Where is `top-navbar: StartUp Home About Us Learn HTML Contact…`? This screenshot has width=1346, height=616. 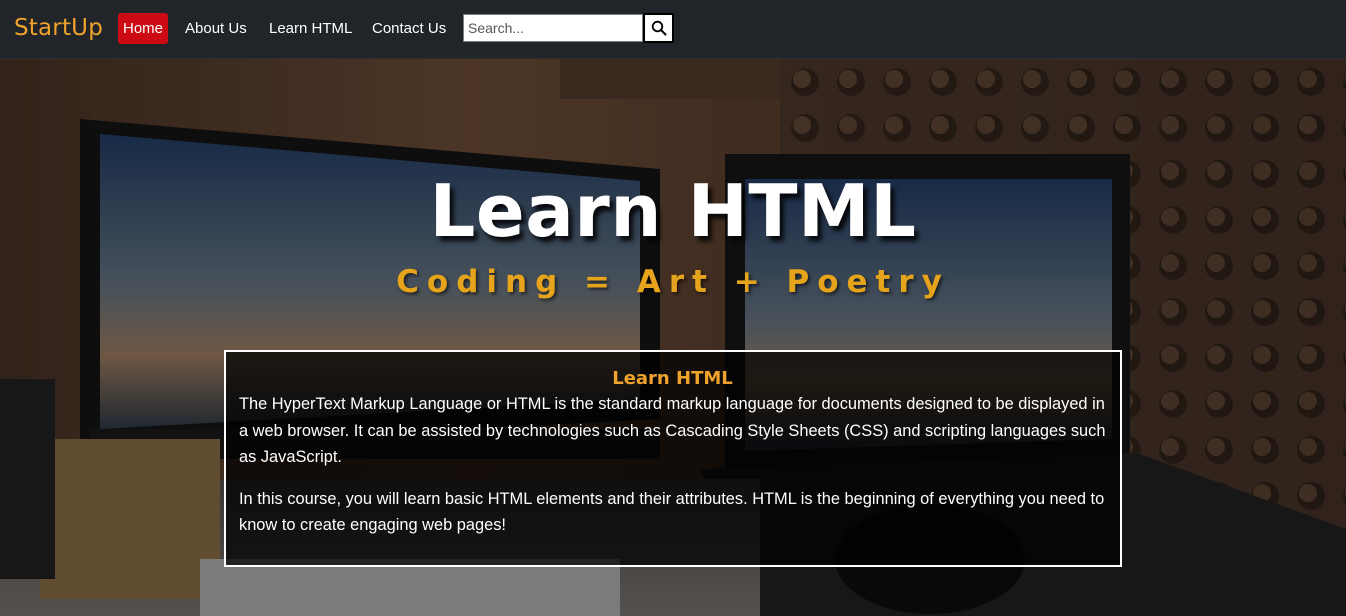 top-navbar: StartUp Home About Us Learn HTML Contact… is located at coordinates (673, 29).